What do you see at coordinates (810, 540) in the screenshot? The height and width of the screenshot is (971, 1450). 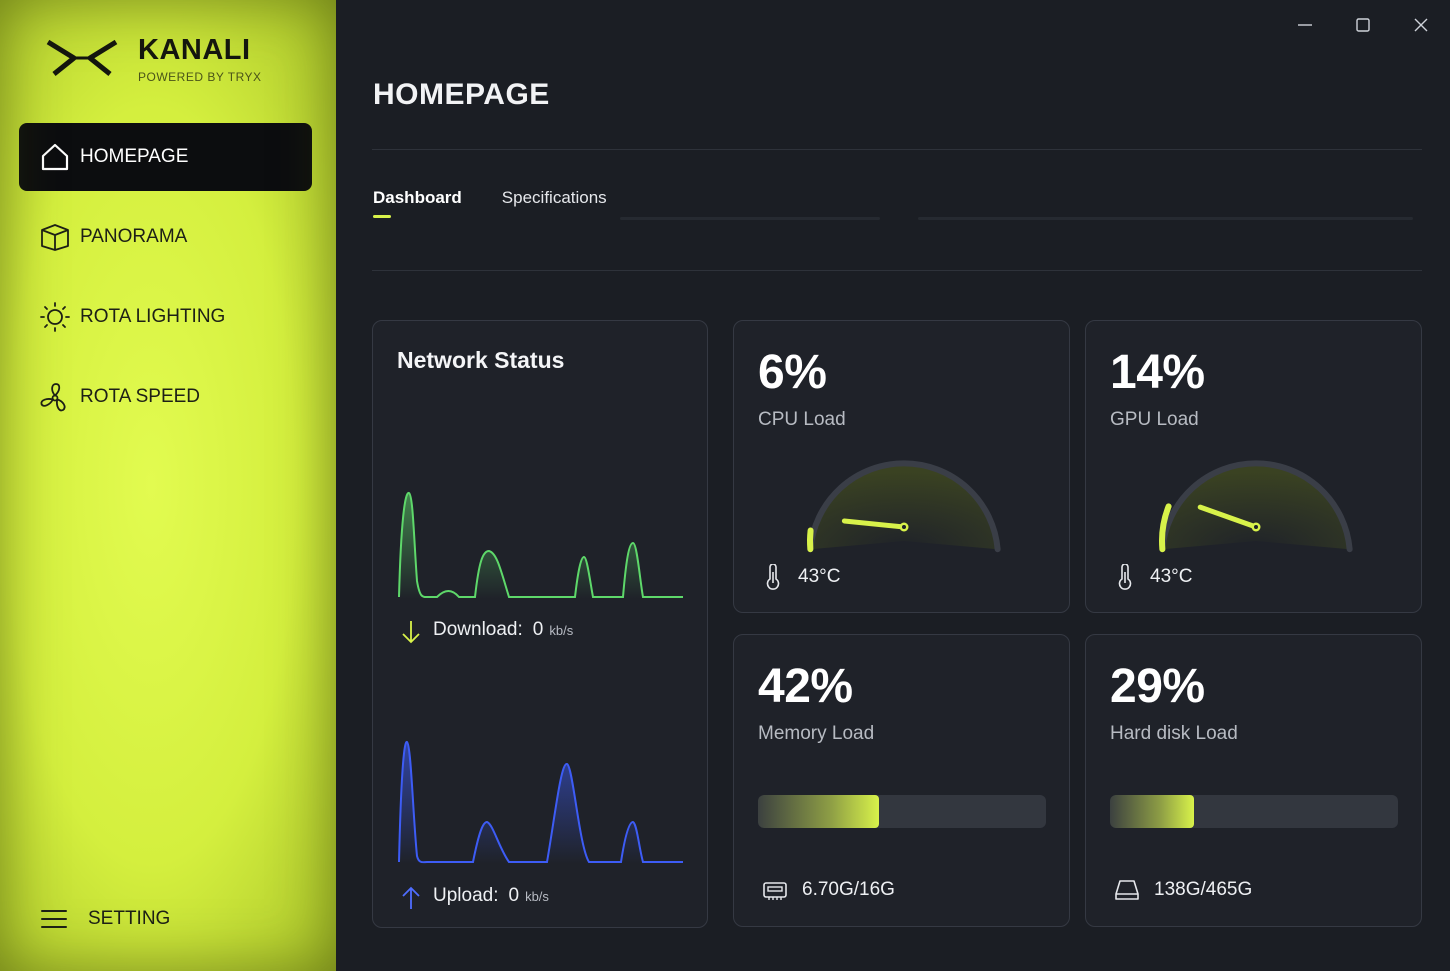 I see `gauge-value-arc` at bounding box center [810, 540].